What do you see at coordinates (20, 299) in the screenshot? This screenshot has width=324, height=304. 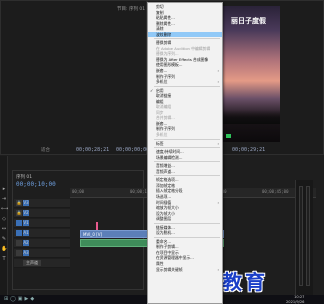 I see `taskbar-app-icons: ⊞◯▣▶◆` at bounding box center [20, 299].